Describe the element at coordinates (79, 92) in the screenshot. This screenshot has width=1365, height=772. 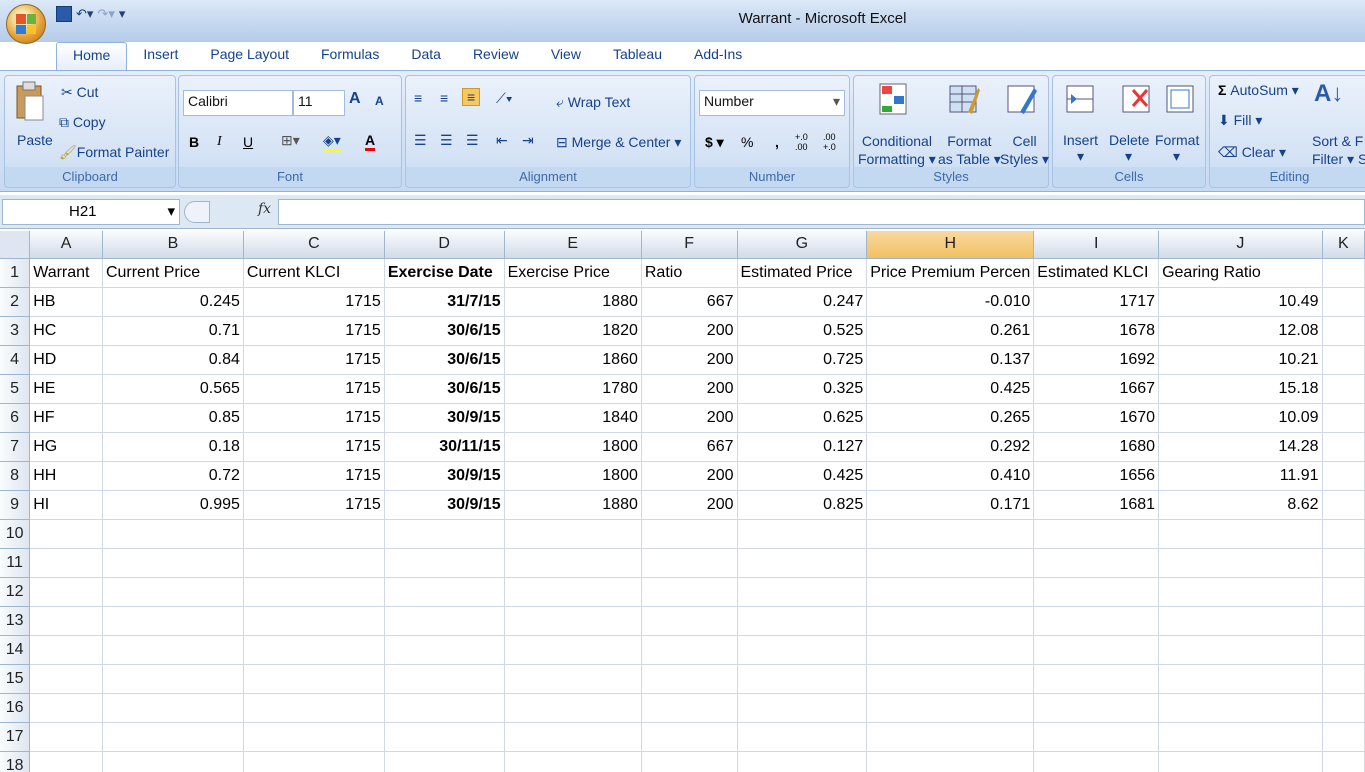
I see `cut-button: ✂ Cut` at that location.